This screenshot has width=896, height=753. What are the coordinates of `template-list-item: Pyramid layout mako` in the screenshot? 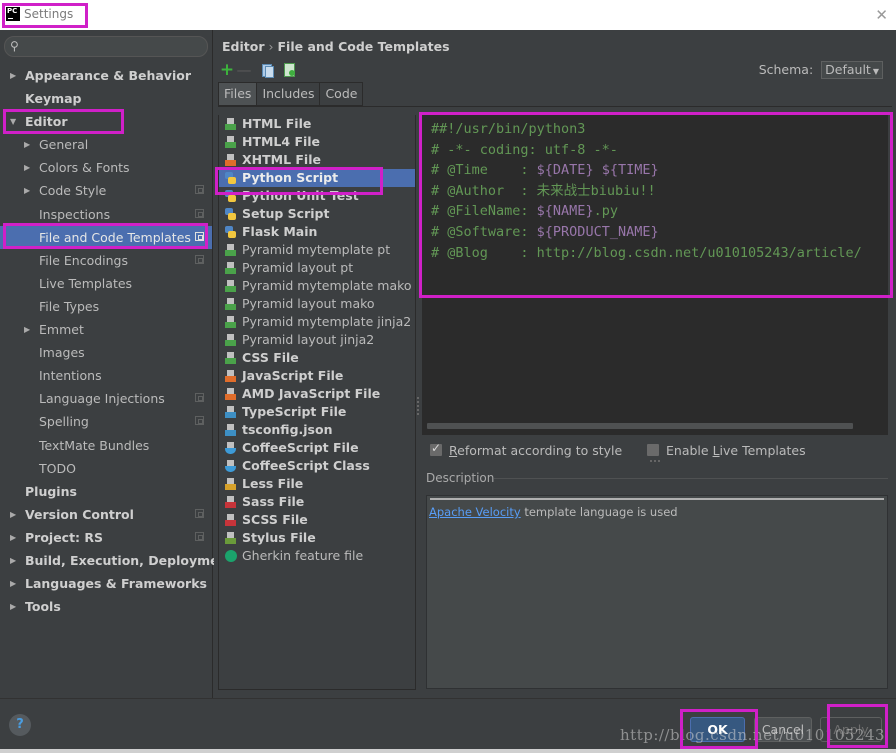 It's located at (317, 304).